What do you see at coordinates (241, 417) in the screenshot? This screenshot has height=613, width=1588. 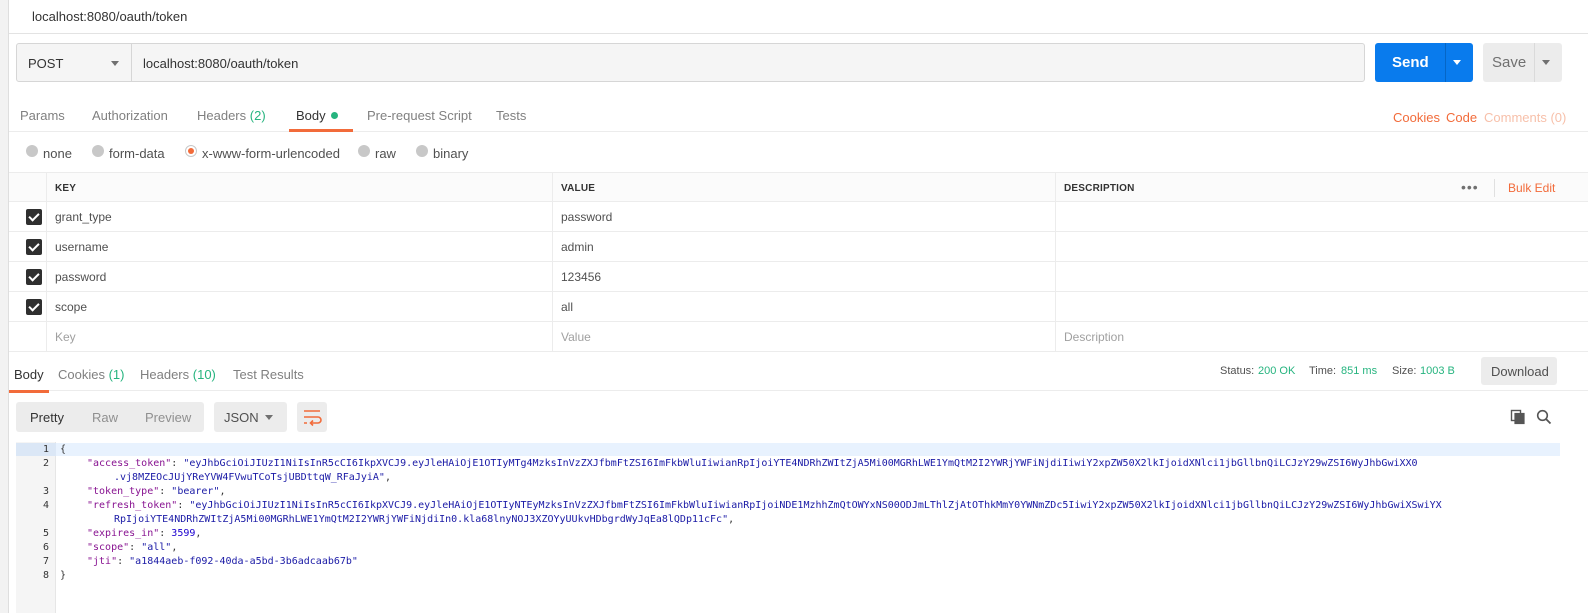 I see `format-value: JSON` at bounding box center [241, 417].